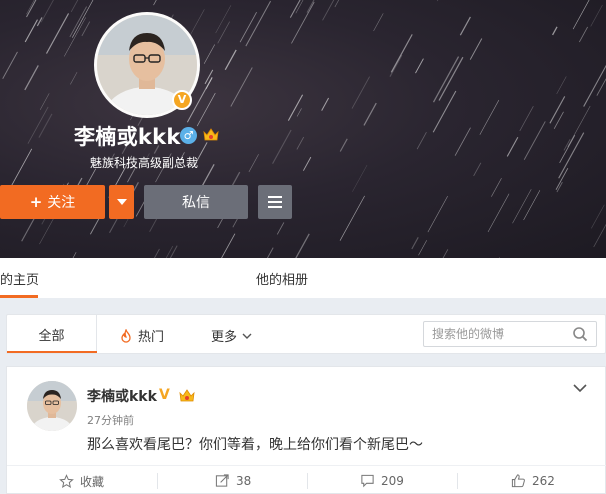  I want to click on post-author-name: 李楠或kkk, so click(122, 396).